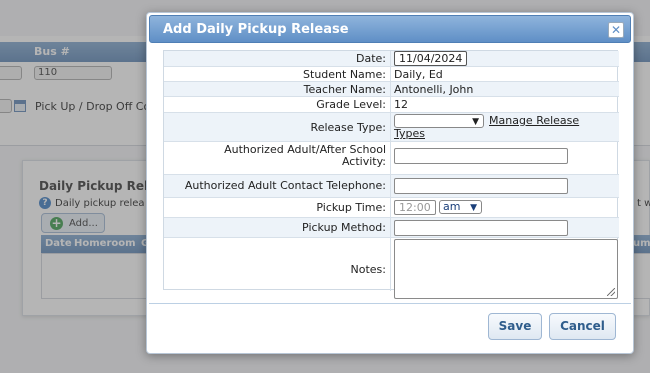  Describe the element at coordinates (616, 30) in the screenshot. I see `close-icon: ✕` at that location.